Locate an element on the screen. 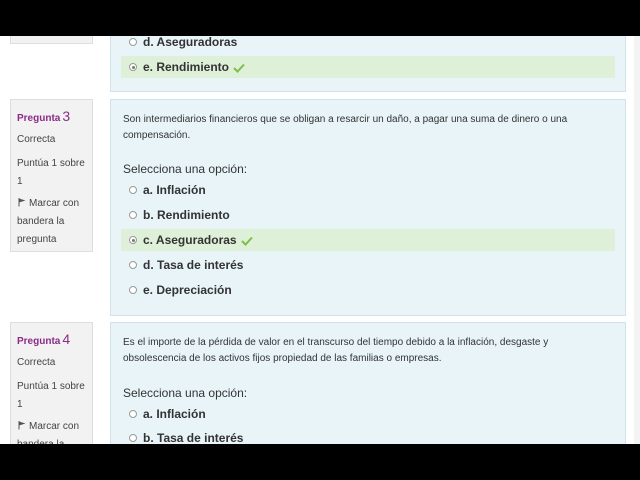  option-q3-a: a. Inflación is located at coordinates (368, 190).